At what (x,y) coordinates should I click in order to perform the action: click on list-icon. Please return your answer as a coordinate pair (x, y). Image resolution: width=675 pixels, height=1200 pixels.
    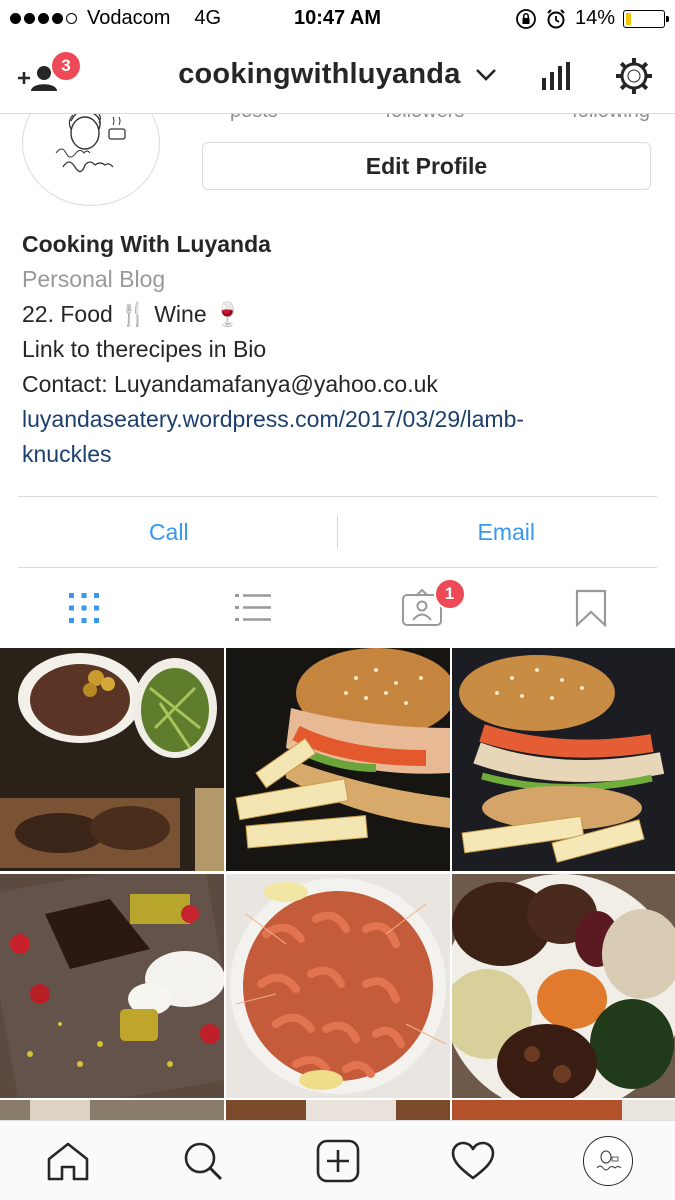
    Looking at the image, I should click on (253, 607).